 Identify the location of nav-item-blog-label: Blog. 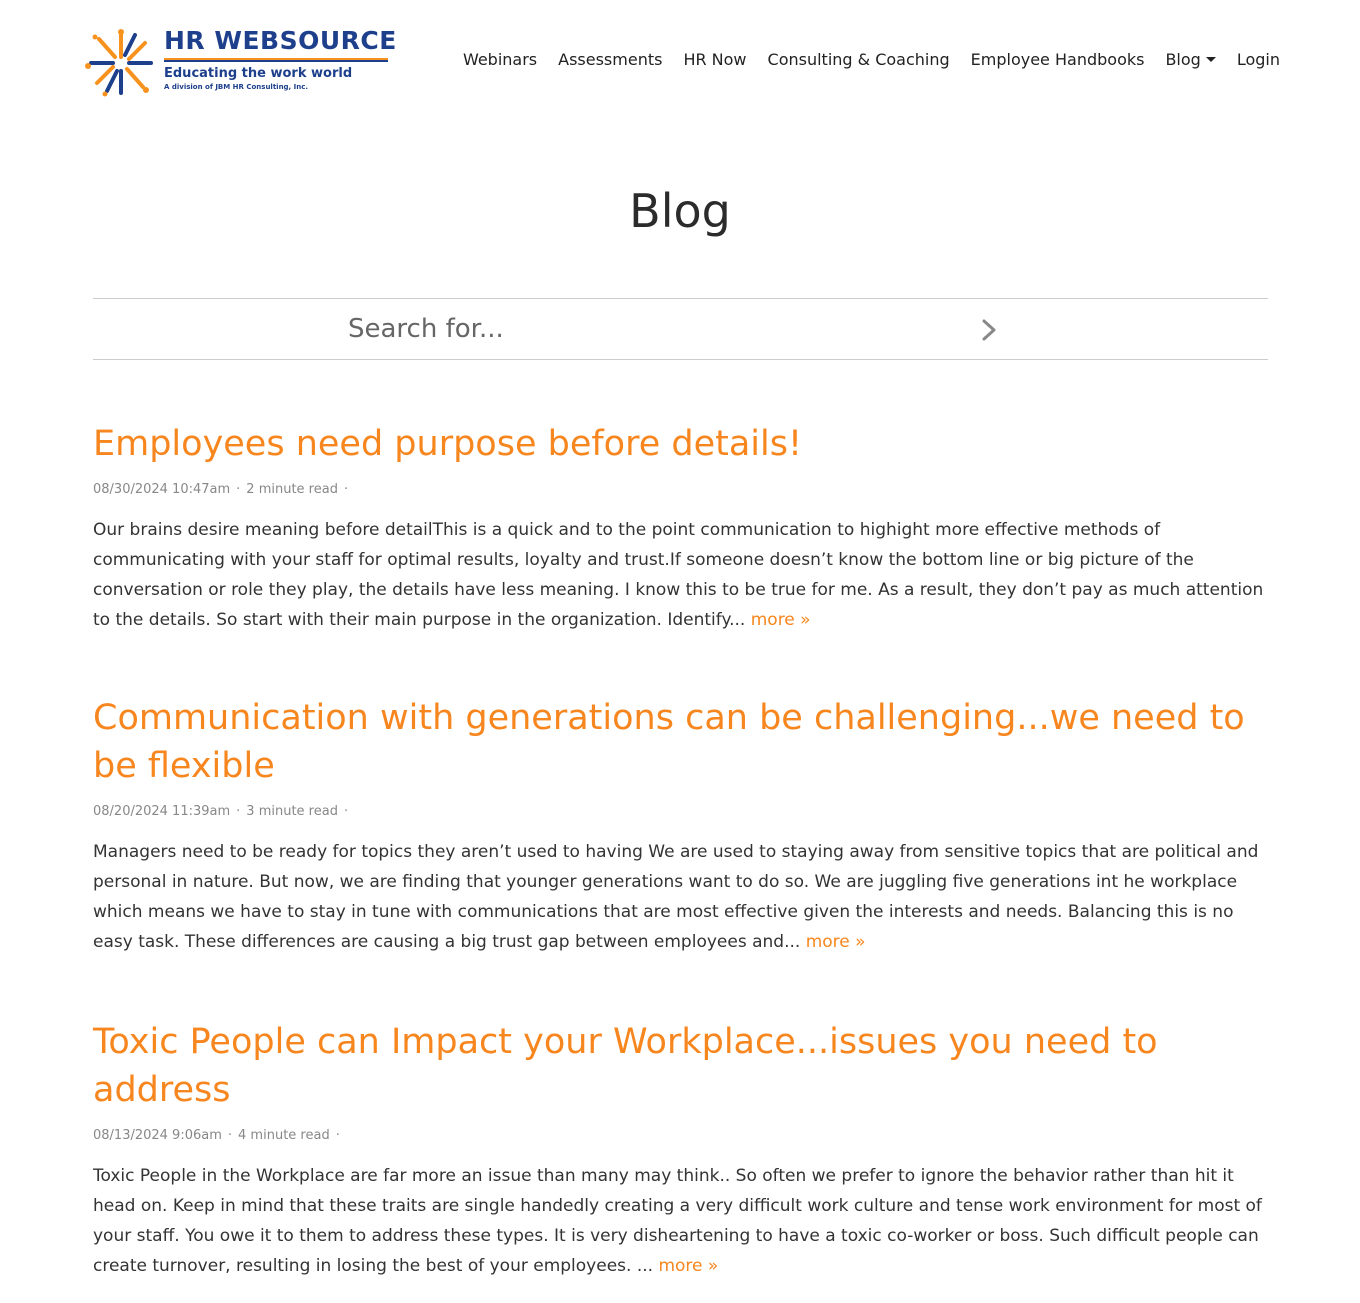
(1183, 59).